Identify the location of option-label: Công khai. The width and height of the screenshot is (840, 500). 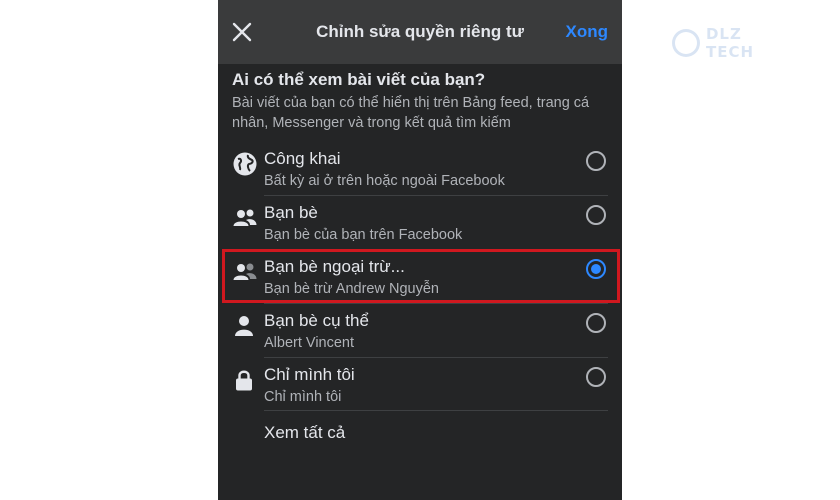
(302, 158).